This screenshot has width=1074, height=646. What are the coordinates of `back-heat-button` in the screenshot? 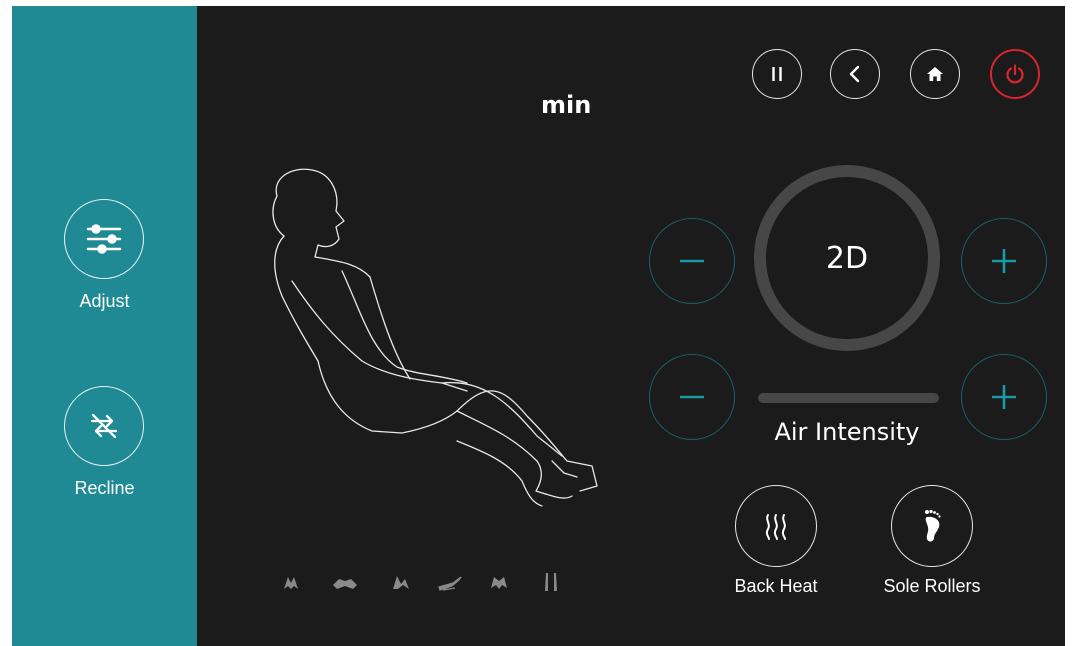 It's located at (776, 526).